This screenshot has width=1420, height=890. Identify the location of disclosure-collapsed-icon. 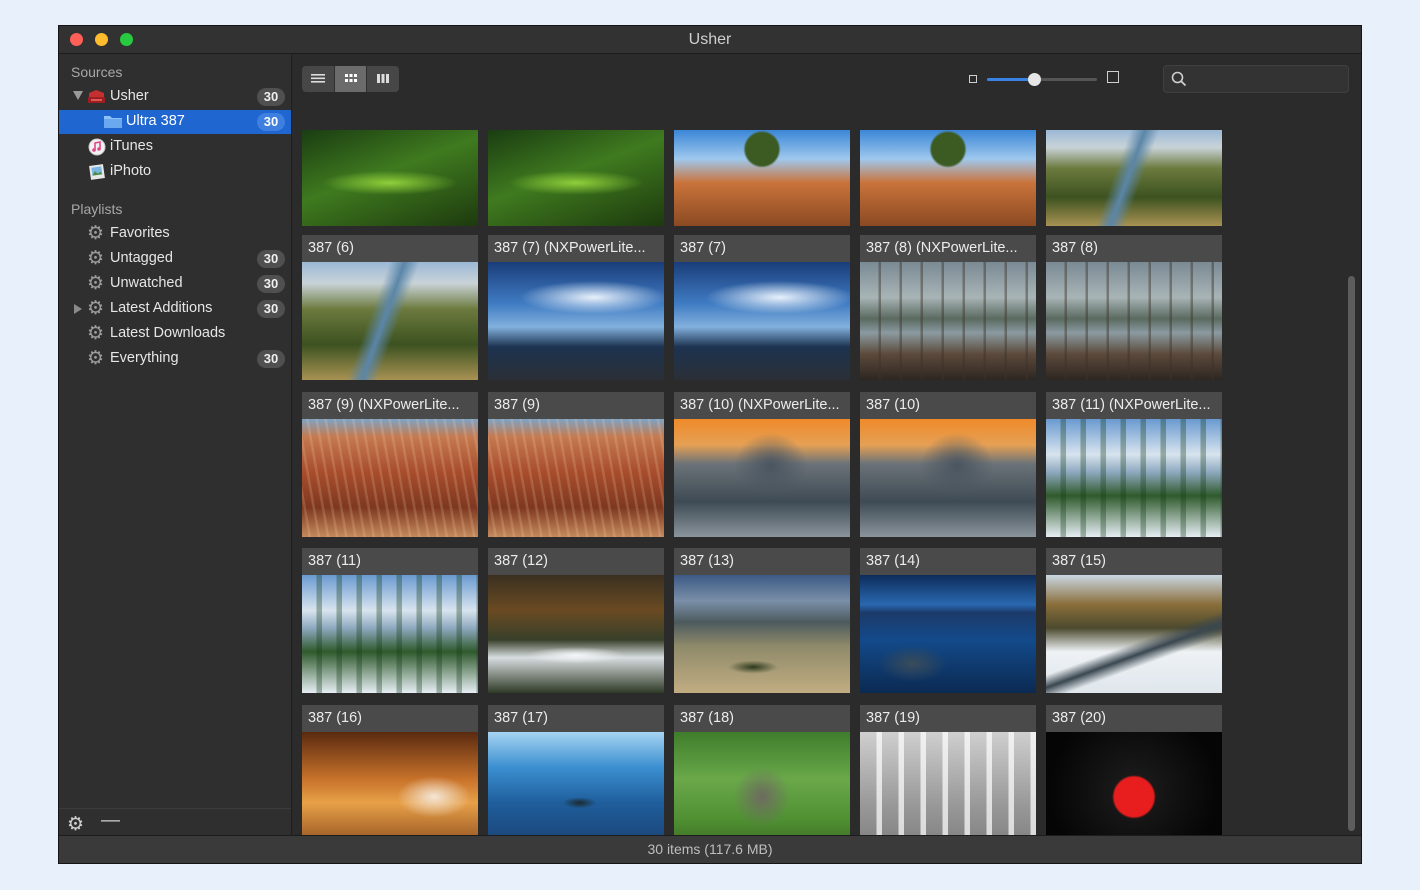
(78, 309).